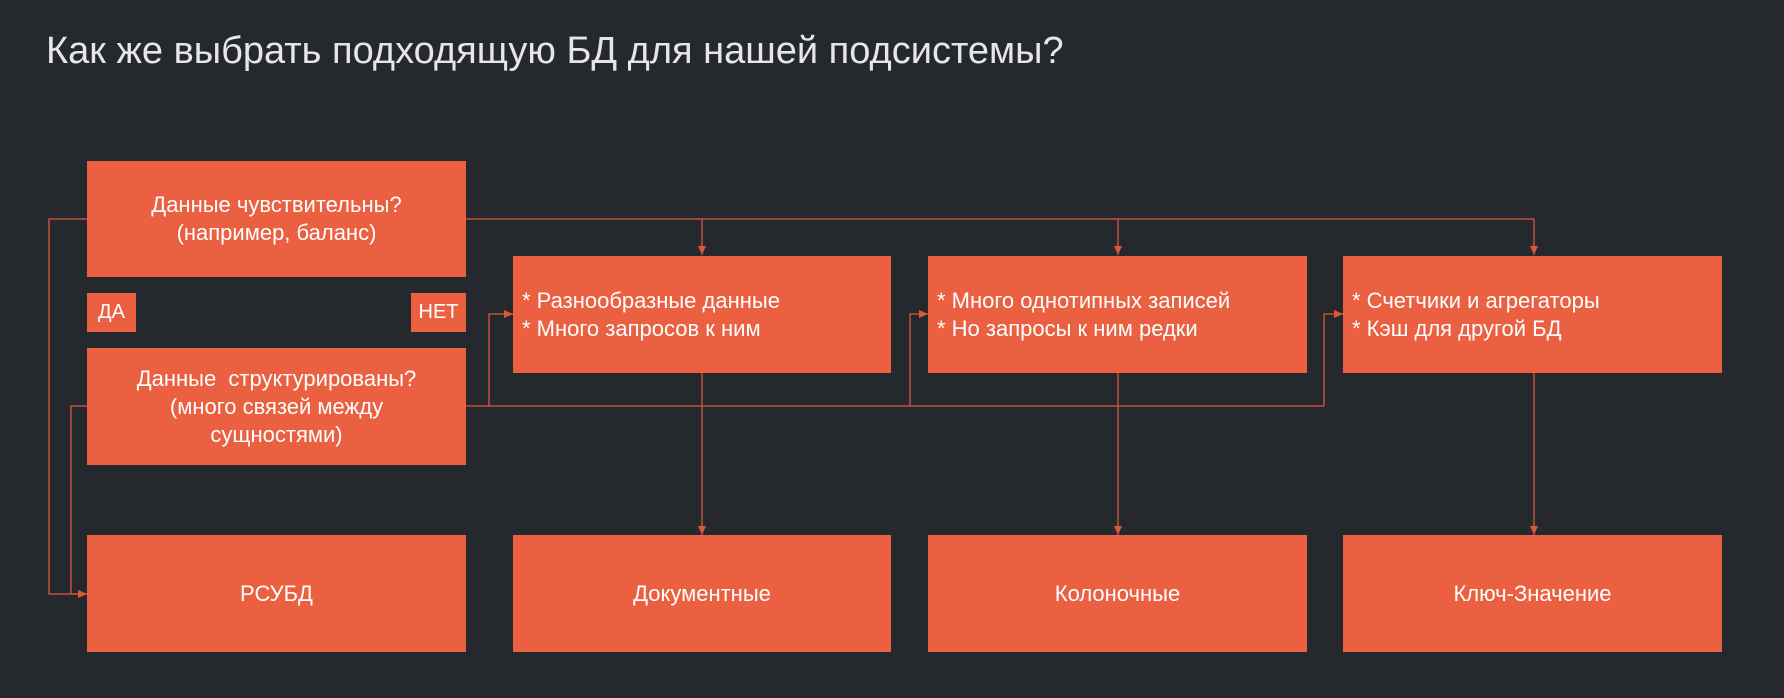  What do you see at coordinates (276, 204) in the screenshot?
I see `question-sensitive-line1: Данные чувствительны?` at bounding box center [276, 204].